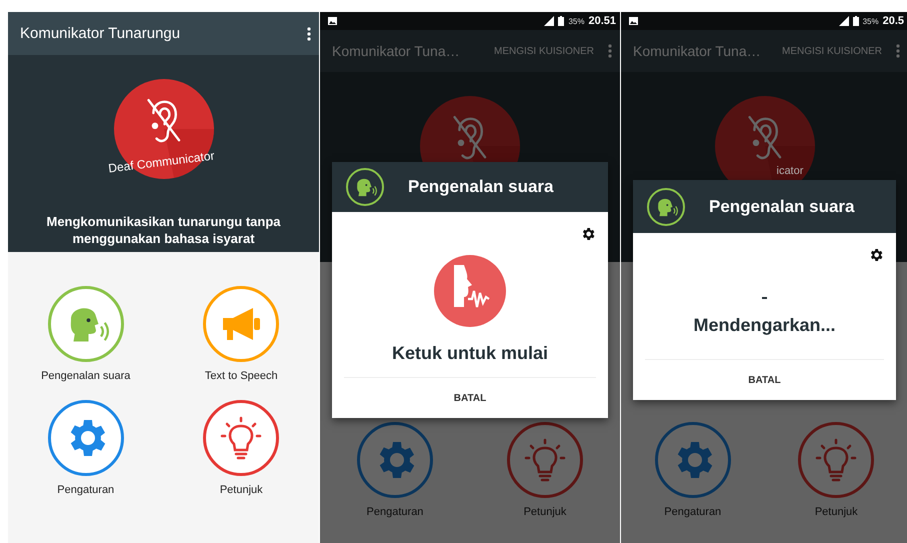 The image size is (907, 543). What do you see at coordinates (241, 334) in the screenshot?
I see `menu-tile: Text to Speech` at bounding box center [241, 334].